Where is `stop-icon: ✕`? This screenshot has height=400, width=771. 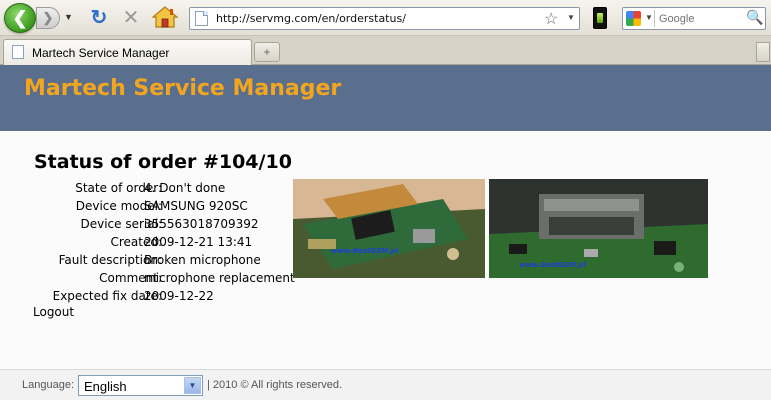 stop-icon: ✕ is located at coordinates (131, 17).